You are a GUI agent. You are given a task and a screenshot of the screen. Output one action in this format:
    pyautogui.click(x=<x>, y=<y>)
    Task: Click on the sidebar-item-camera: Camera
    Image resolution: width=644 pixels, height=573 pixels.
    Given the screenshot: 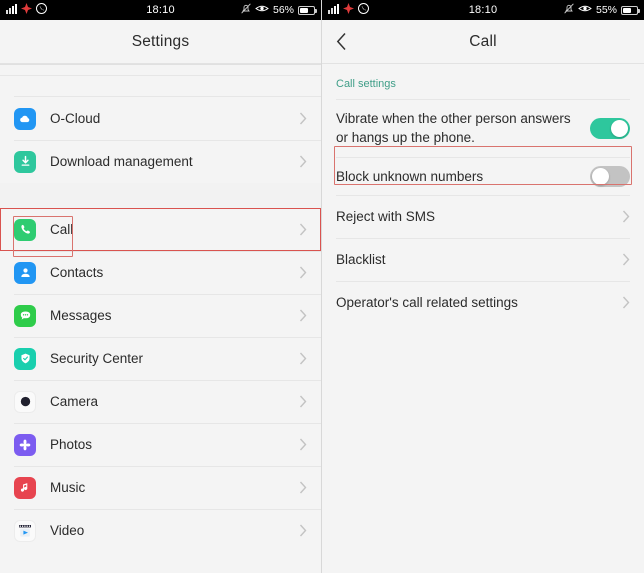 What is the action you would take?
    pyautogui.click(x=160, y=401)
    